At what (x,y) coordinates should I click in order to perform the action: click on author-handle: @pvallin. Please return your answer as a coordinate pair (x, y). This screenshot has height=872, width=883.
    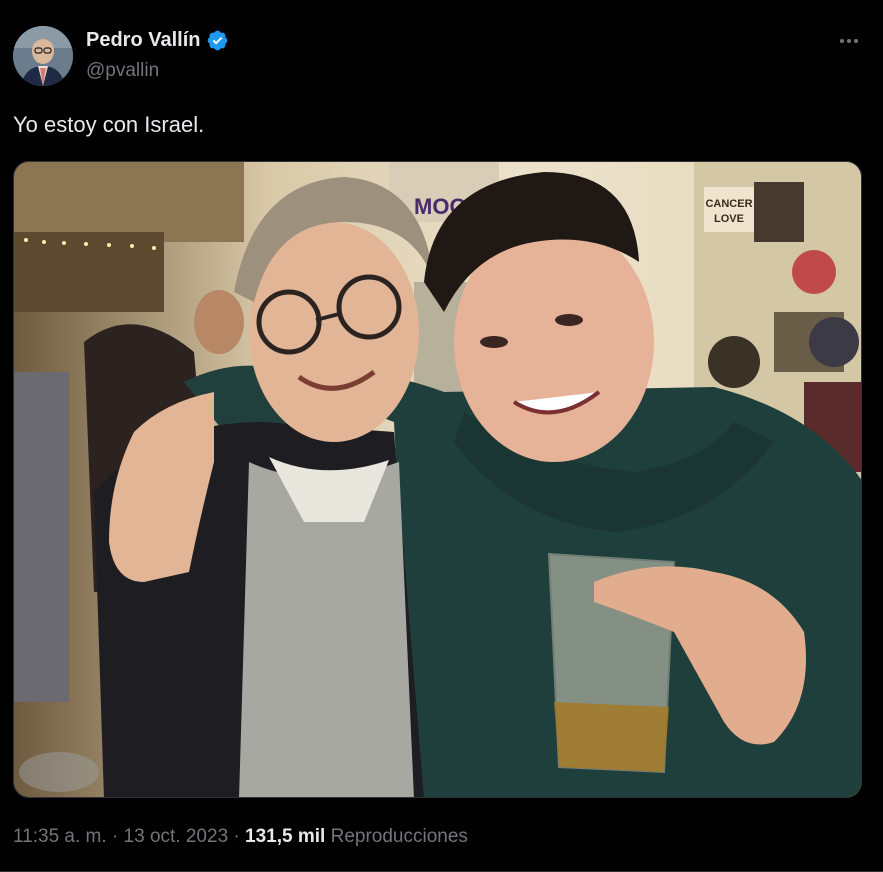
    Looking at the image, I should click on (122, 71).